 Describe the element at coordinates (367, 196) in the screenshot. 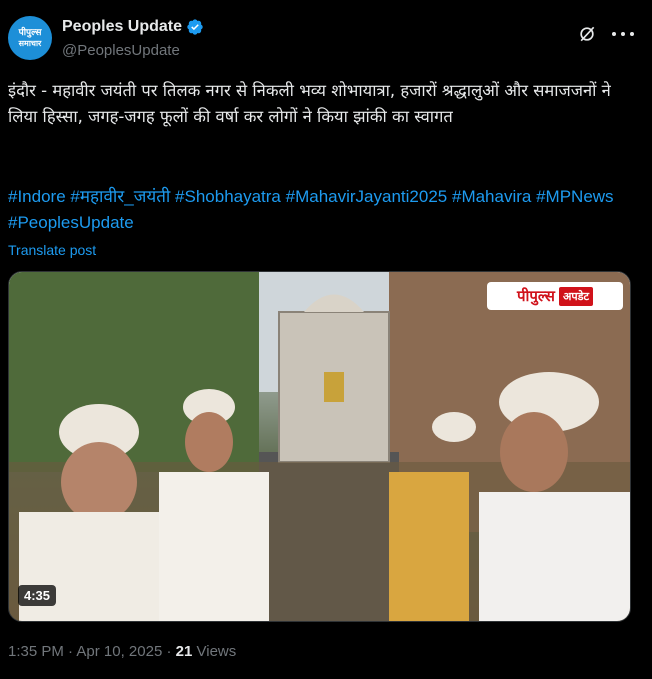

I see `hashtag: #MahavirJayanti2025` at that location.